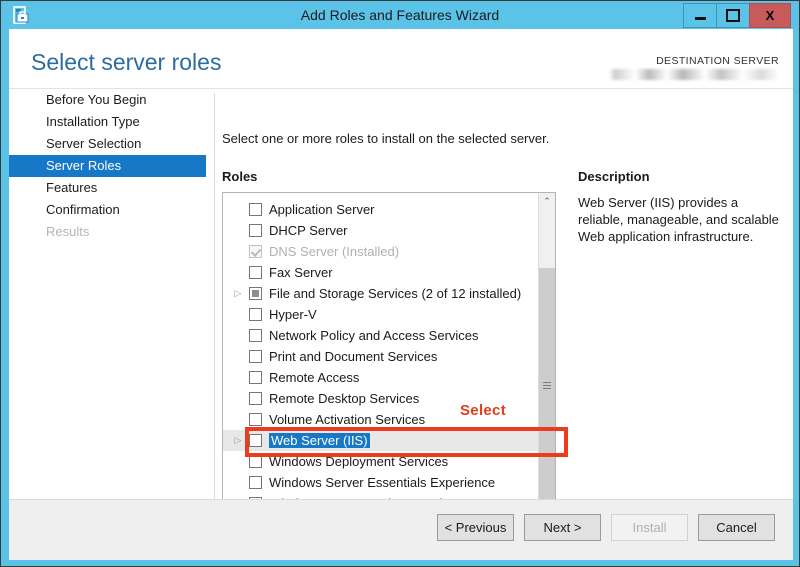 Image resolution: width=800 pixels, height=567 pixels. Describe the element at coordinates (301, 272) in the screenshot. I see `role-label: Fax Server` at that location.